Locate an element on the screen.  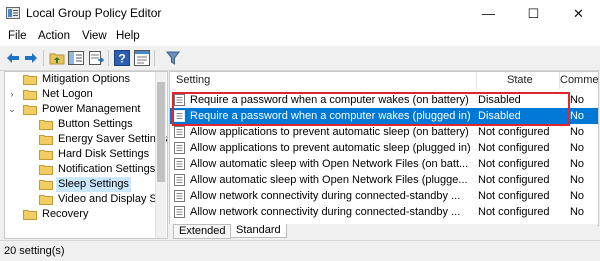
tree-item: Mitigation Options is located at coordinates (85, 79).